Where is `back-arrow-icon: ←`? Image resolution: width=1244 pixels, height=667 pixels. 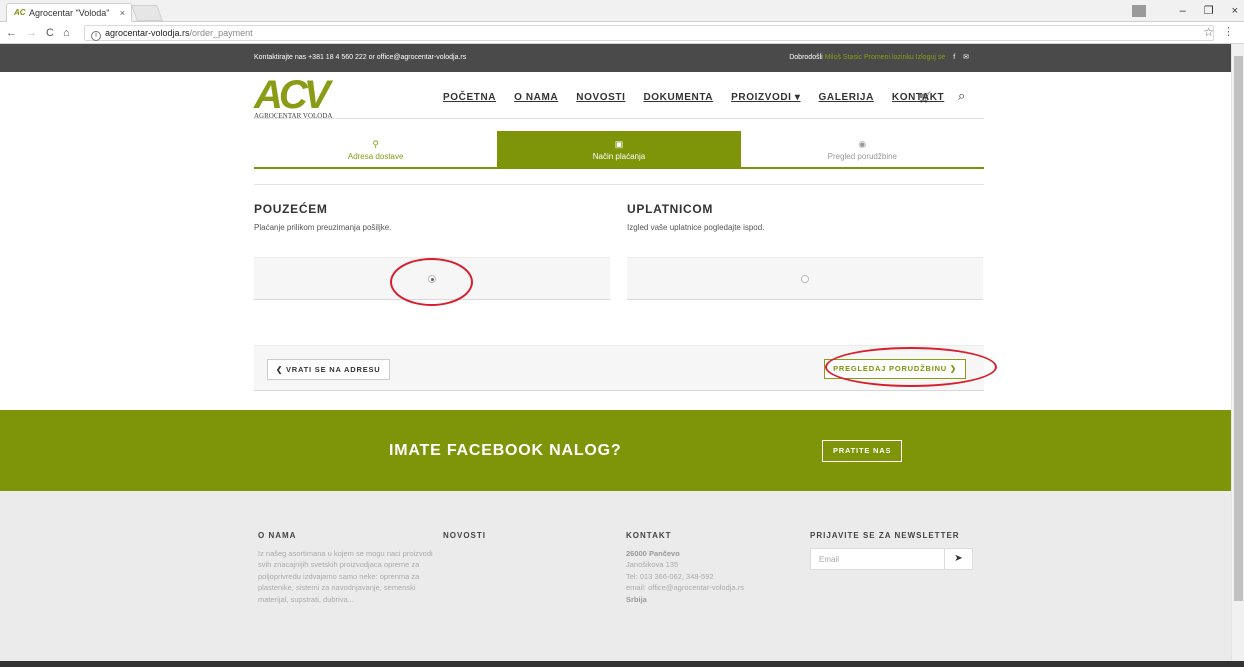 back-arrow-icon: ← is located at coordinates (11, 33).